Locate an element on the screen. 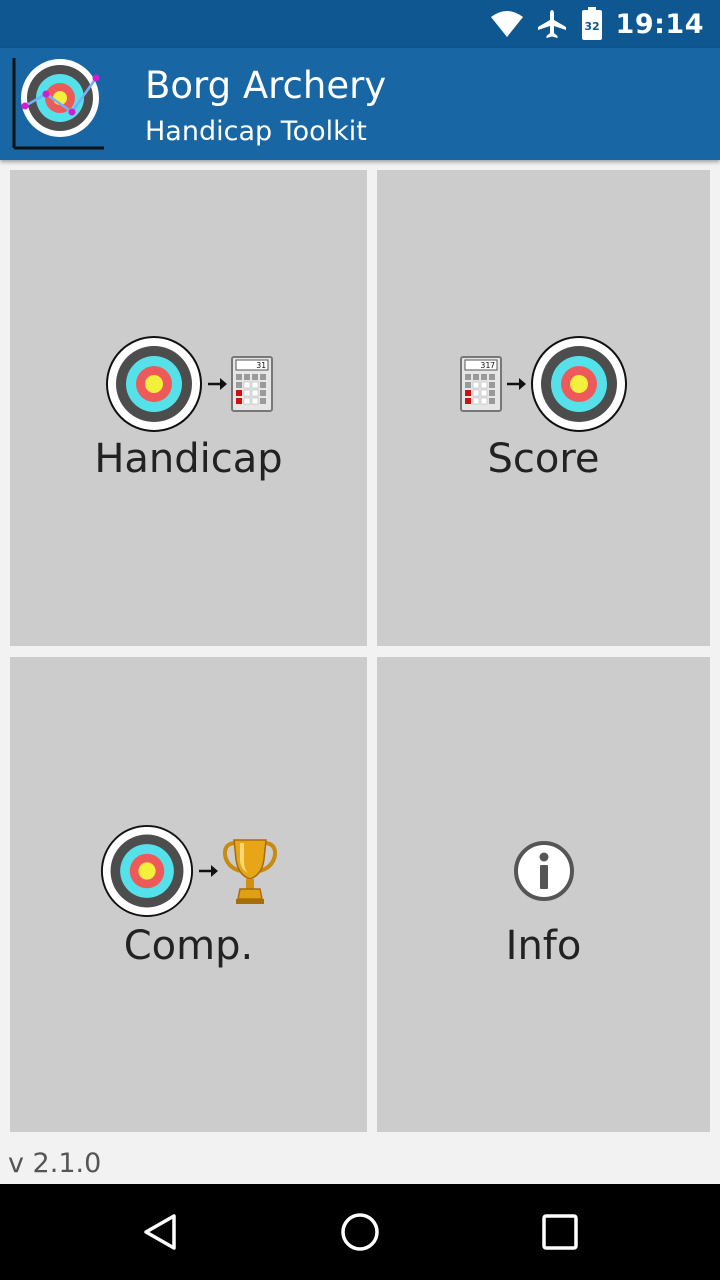 The width and height of the screenshot is (720, 1280). status-icons: 32 19:14 is located at coordinates (597, 24).